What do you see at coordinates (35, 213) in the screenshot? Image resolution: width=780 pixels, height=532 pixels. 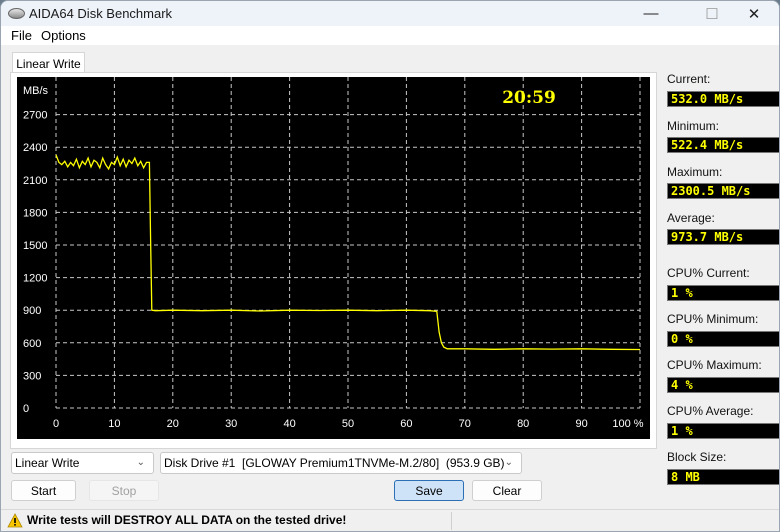 I see `y-tick-label: 1800` at bounding box center [35, 213].